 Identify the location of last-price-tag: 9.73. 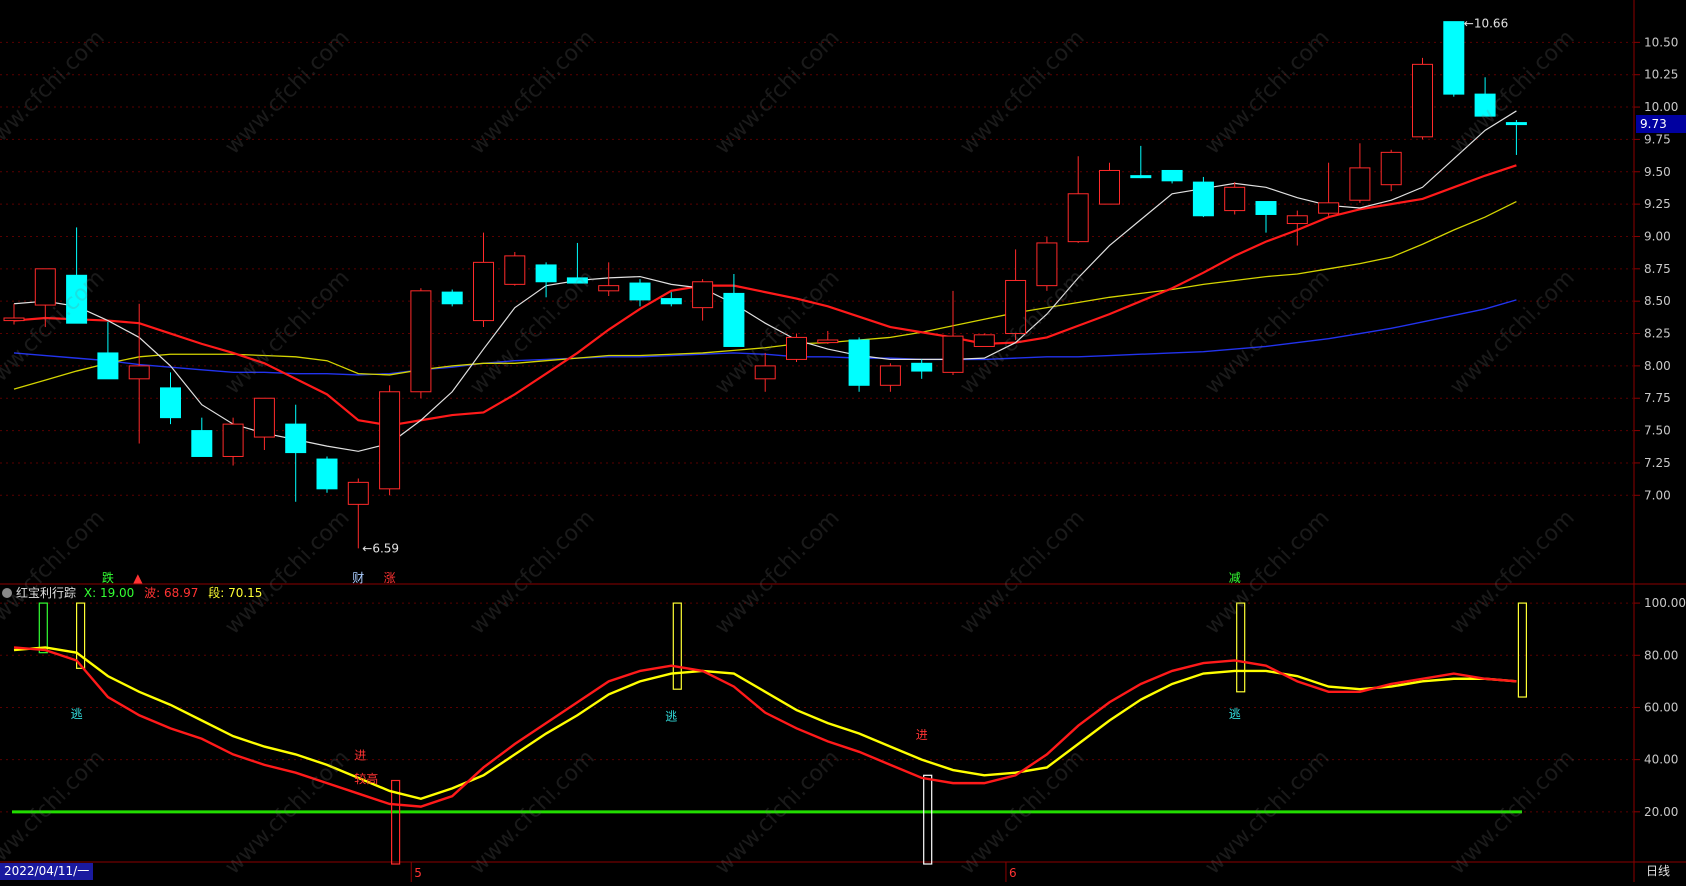
(1661, 124).